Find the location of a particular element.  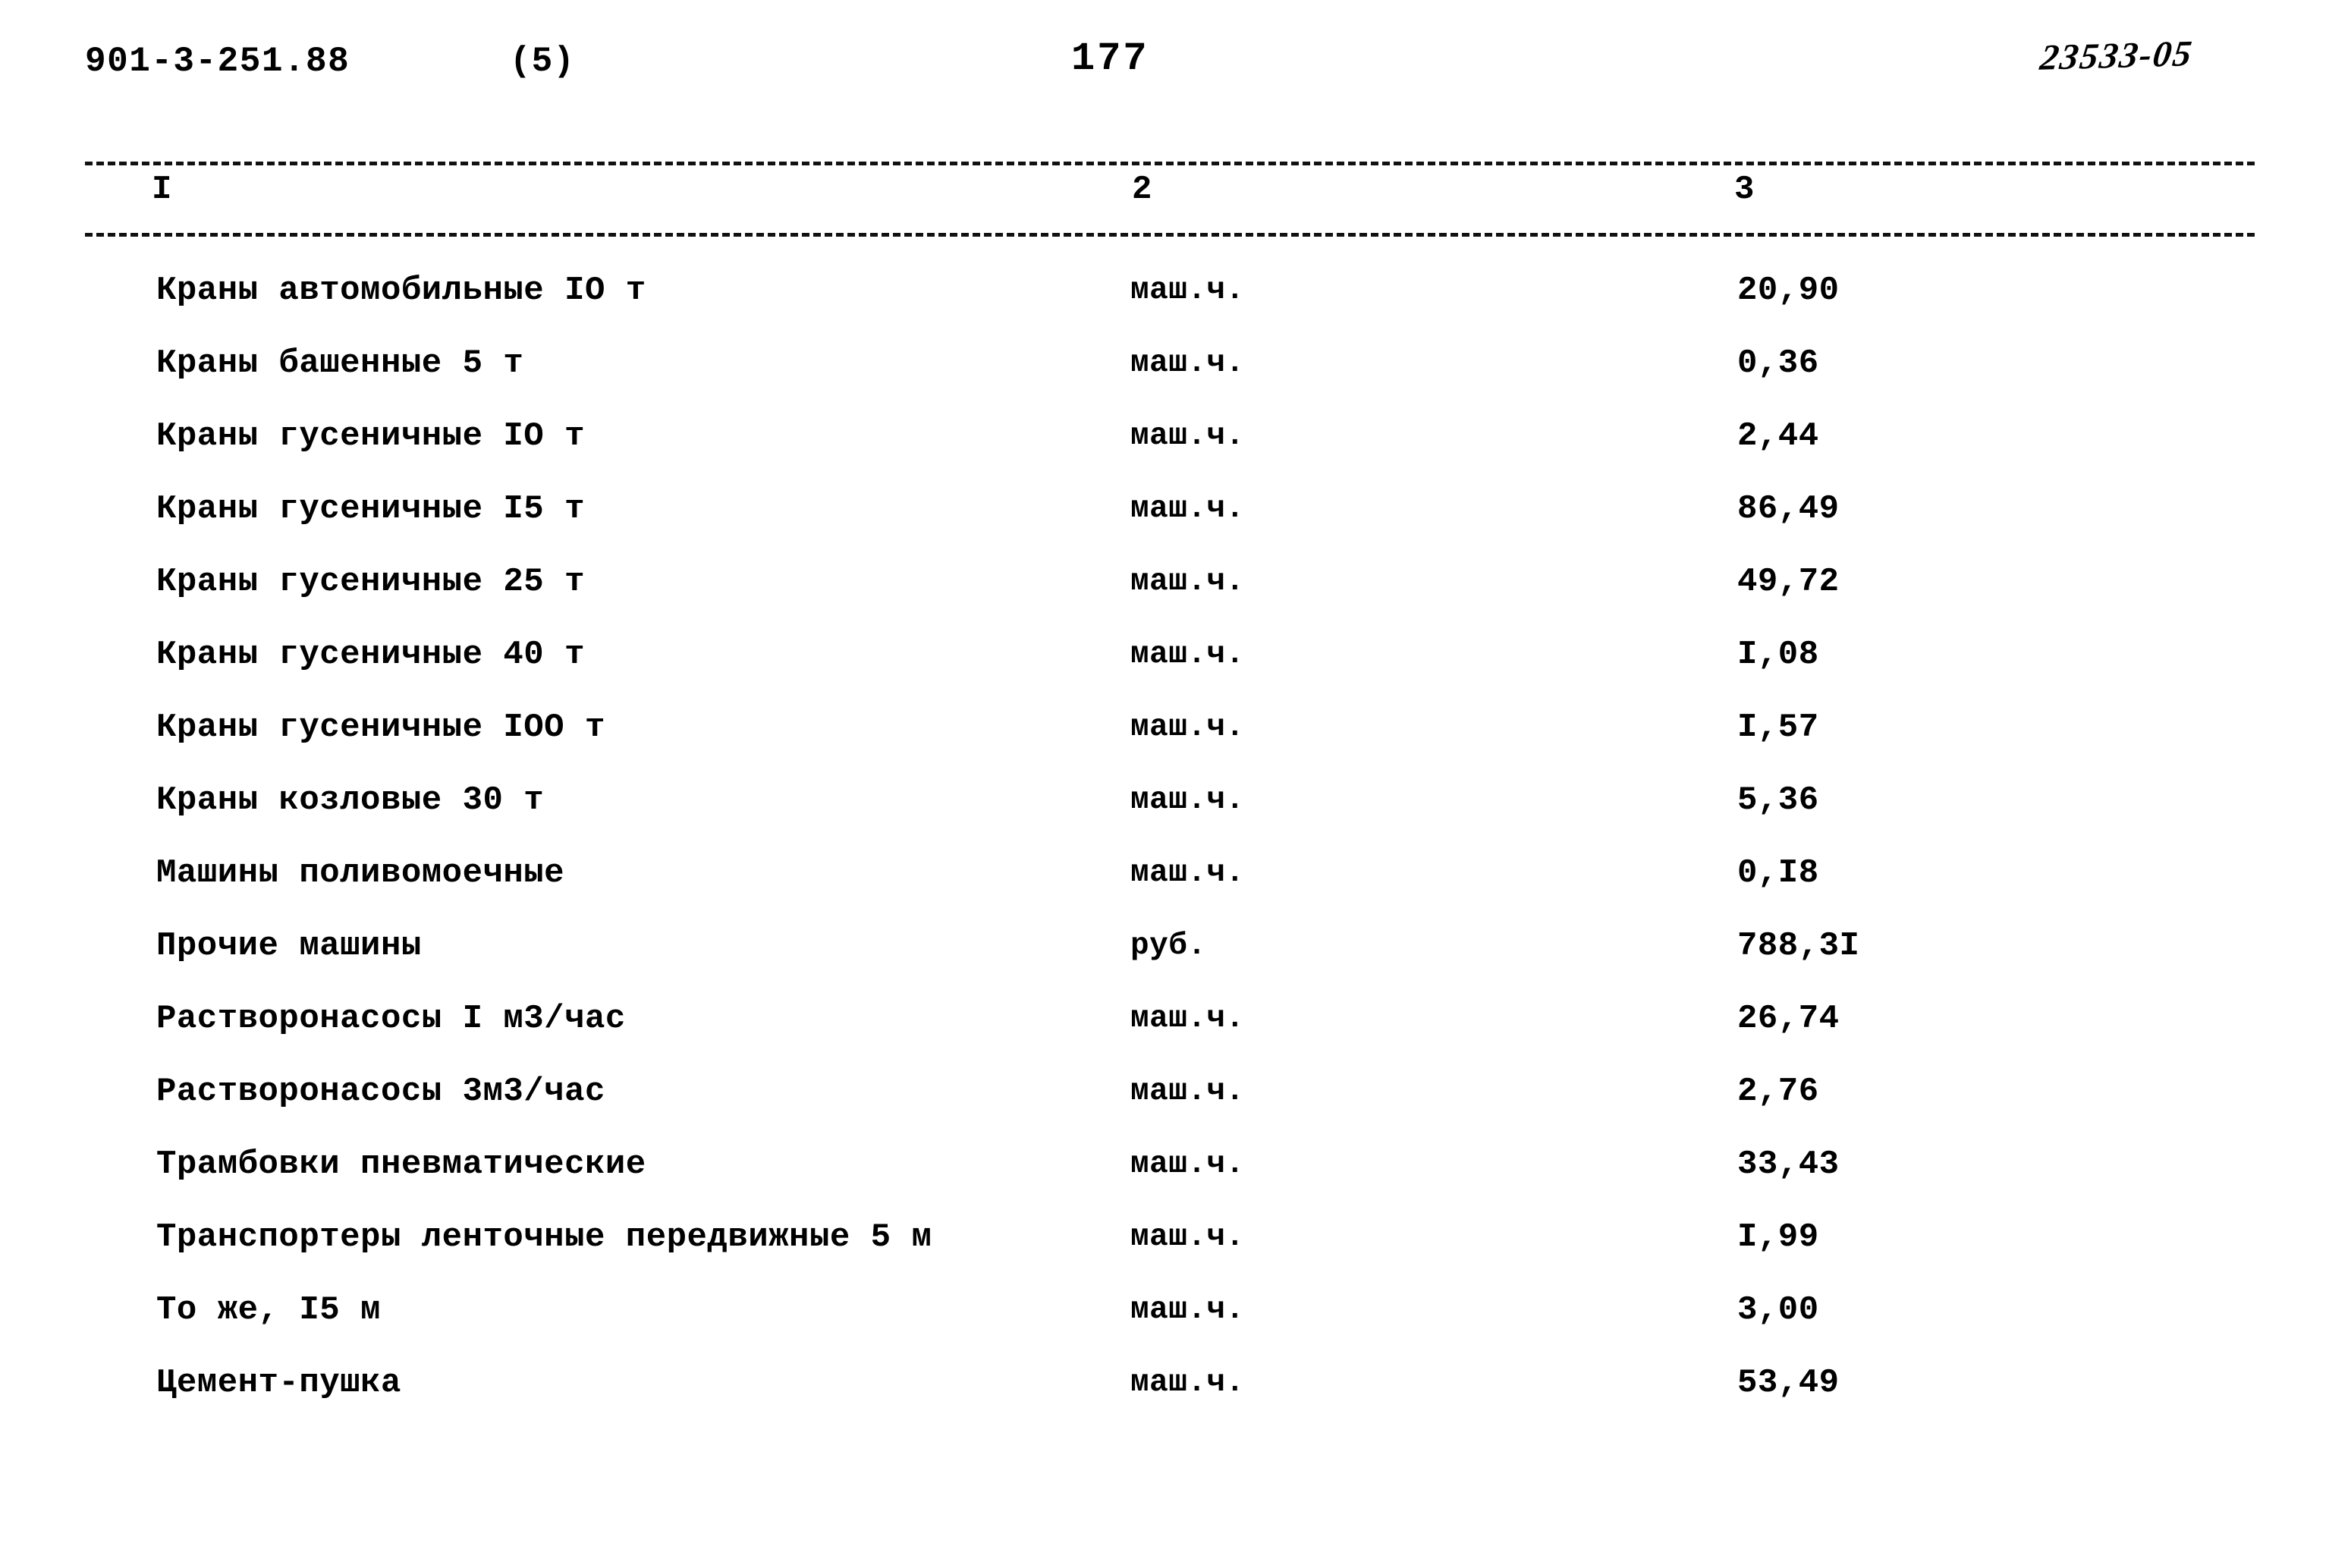

column-number-row: I 2 3 is located at coordinates (1164, 201).